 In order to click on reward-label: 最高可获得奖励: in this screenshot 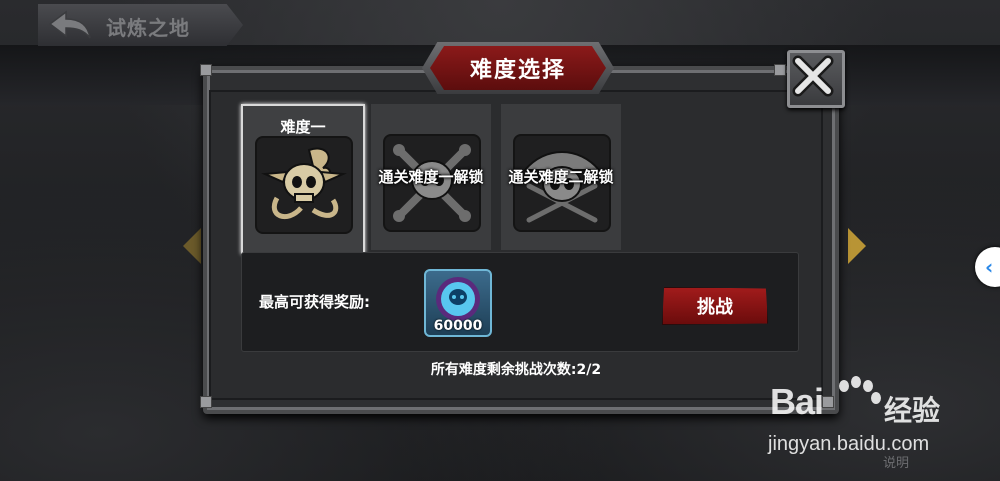, I will do `click(314, 302)`.